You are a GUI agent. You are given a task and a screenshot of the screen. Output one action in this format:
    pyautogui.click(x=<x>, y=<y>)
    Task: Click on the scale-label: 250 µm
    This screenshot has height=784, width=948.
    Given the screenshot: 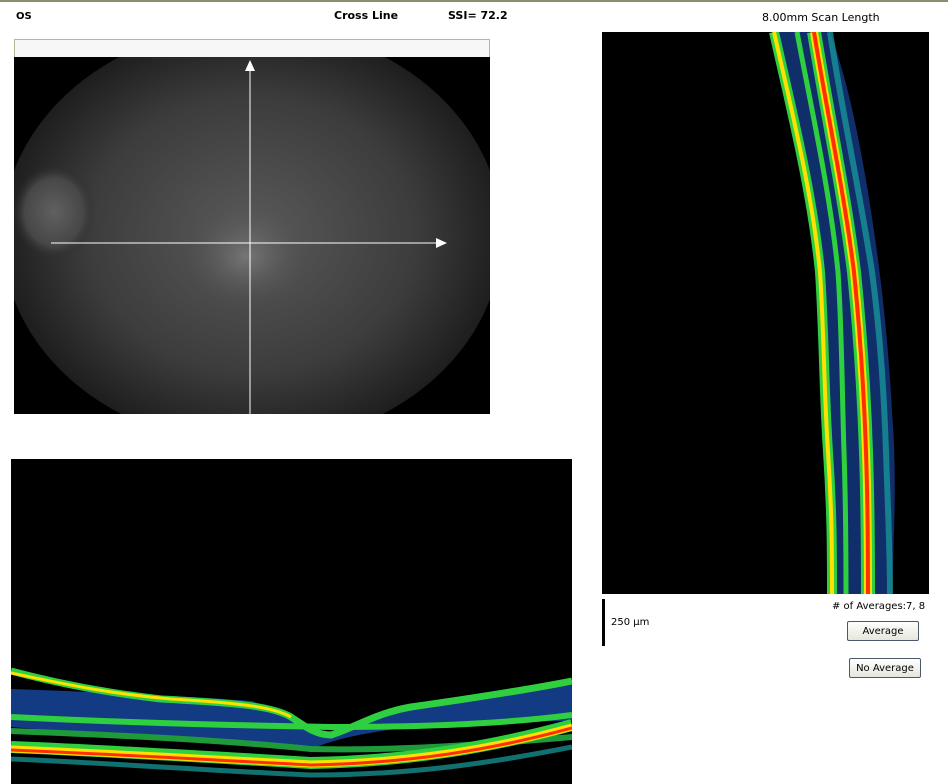 What is the action you would take?
    pyautogui.click(x=630, y=622)
    